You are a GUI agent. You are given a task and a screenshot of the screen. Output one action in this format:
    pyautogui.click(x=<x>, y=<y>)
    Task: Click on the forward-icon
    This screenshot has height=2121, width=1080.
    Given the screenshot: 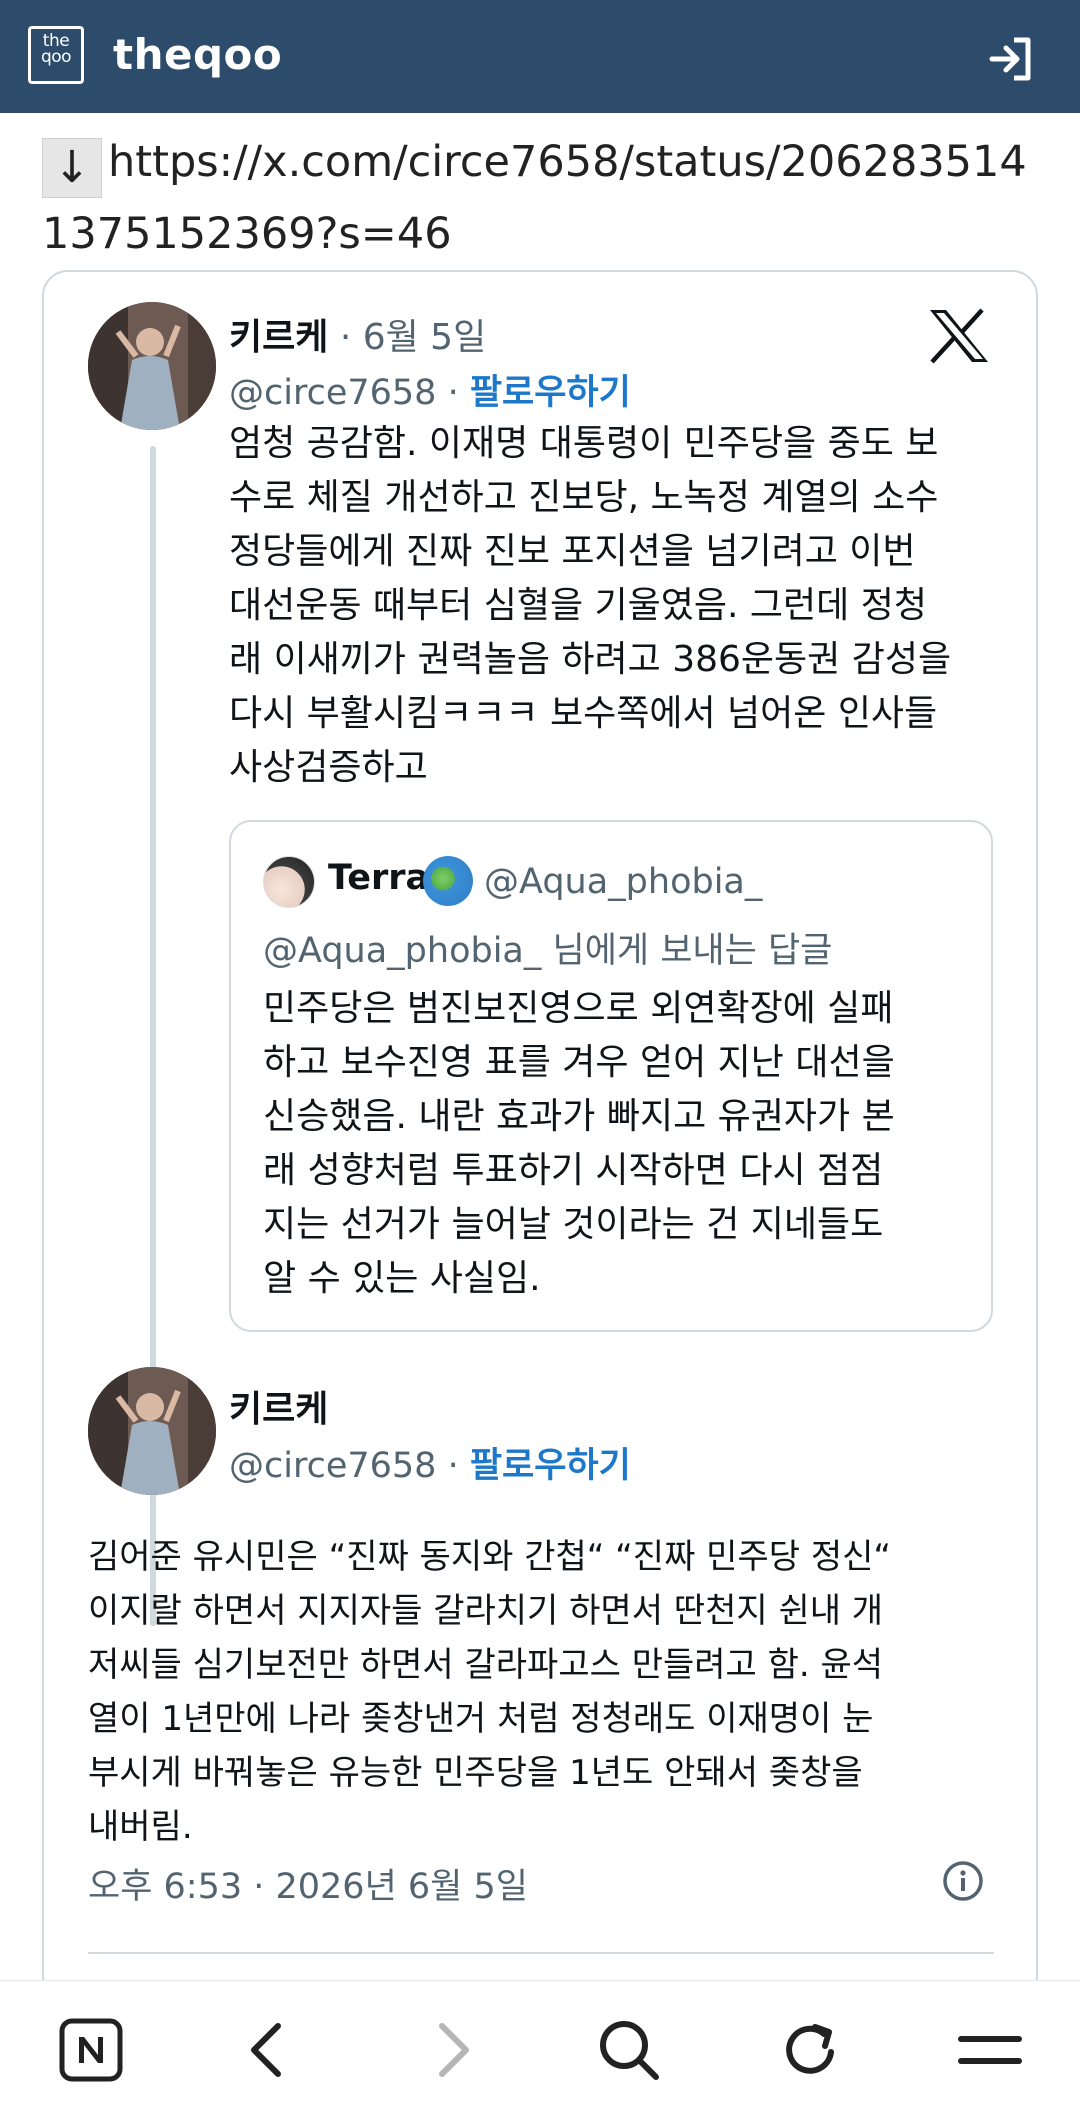 What is the action you would take?
    pyautogui.click(x=454, y=2050)
    